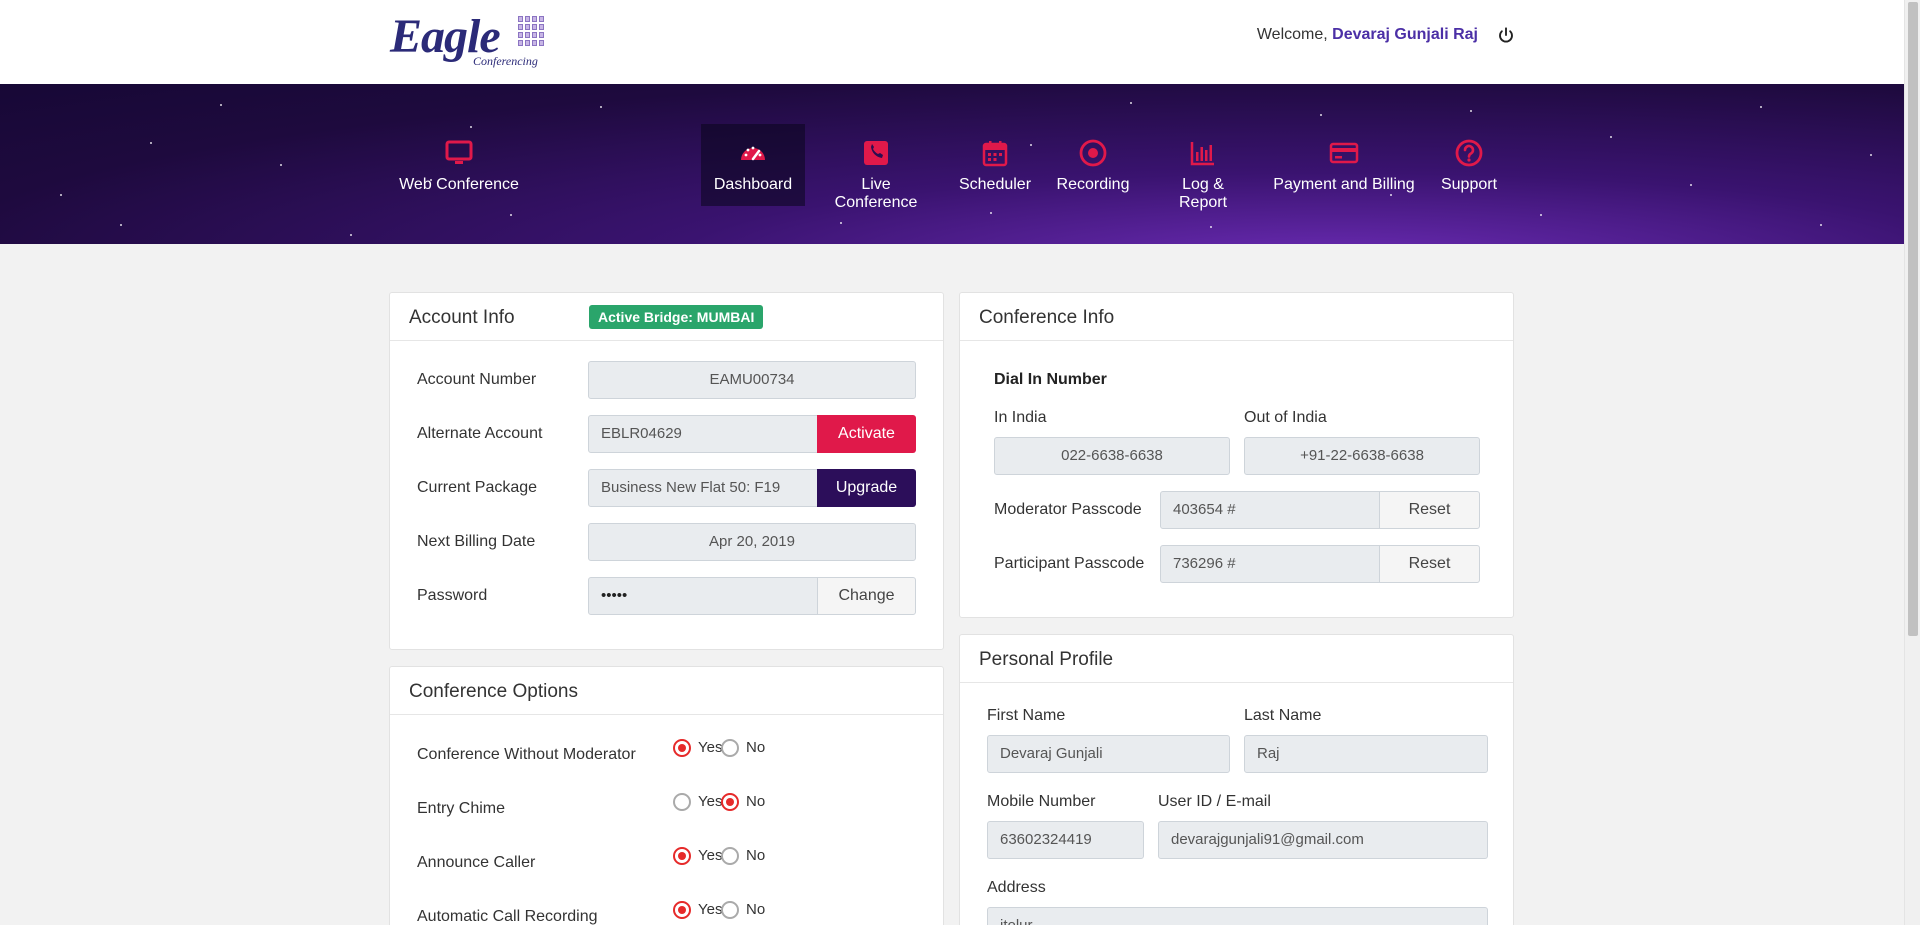 The width and height of the screenshot is (1920, 925). I want to click on nav-dashboard: Dashboard, so click(753, 165).